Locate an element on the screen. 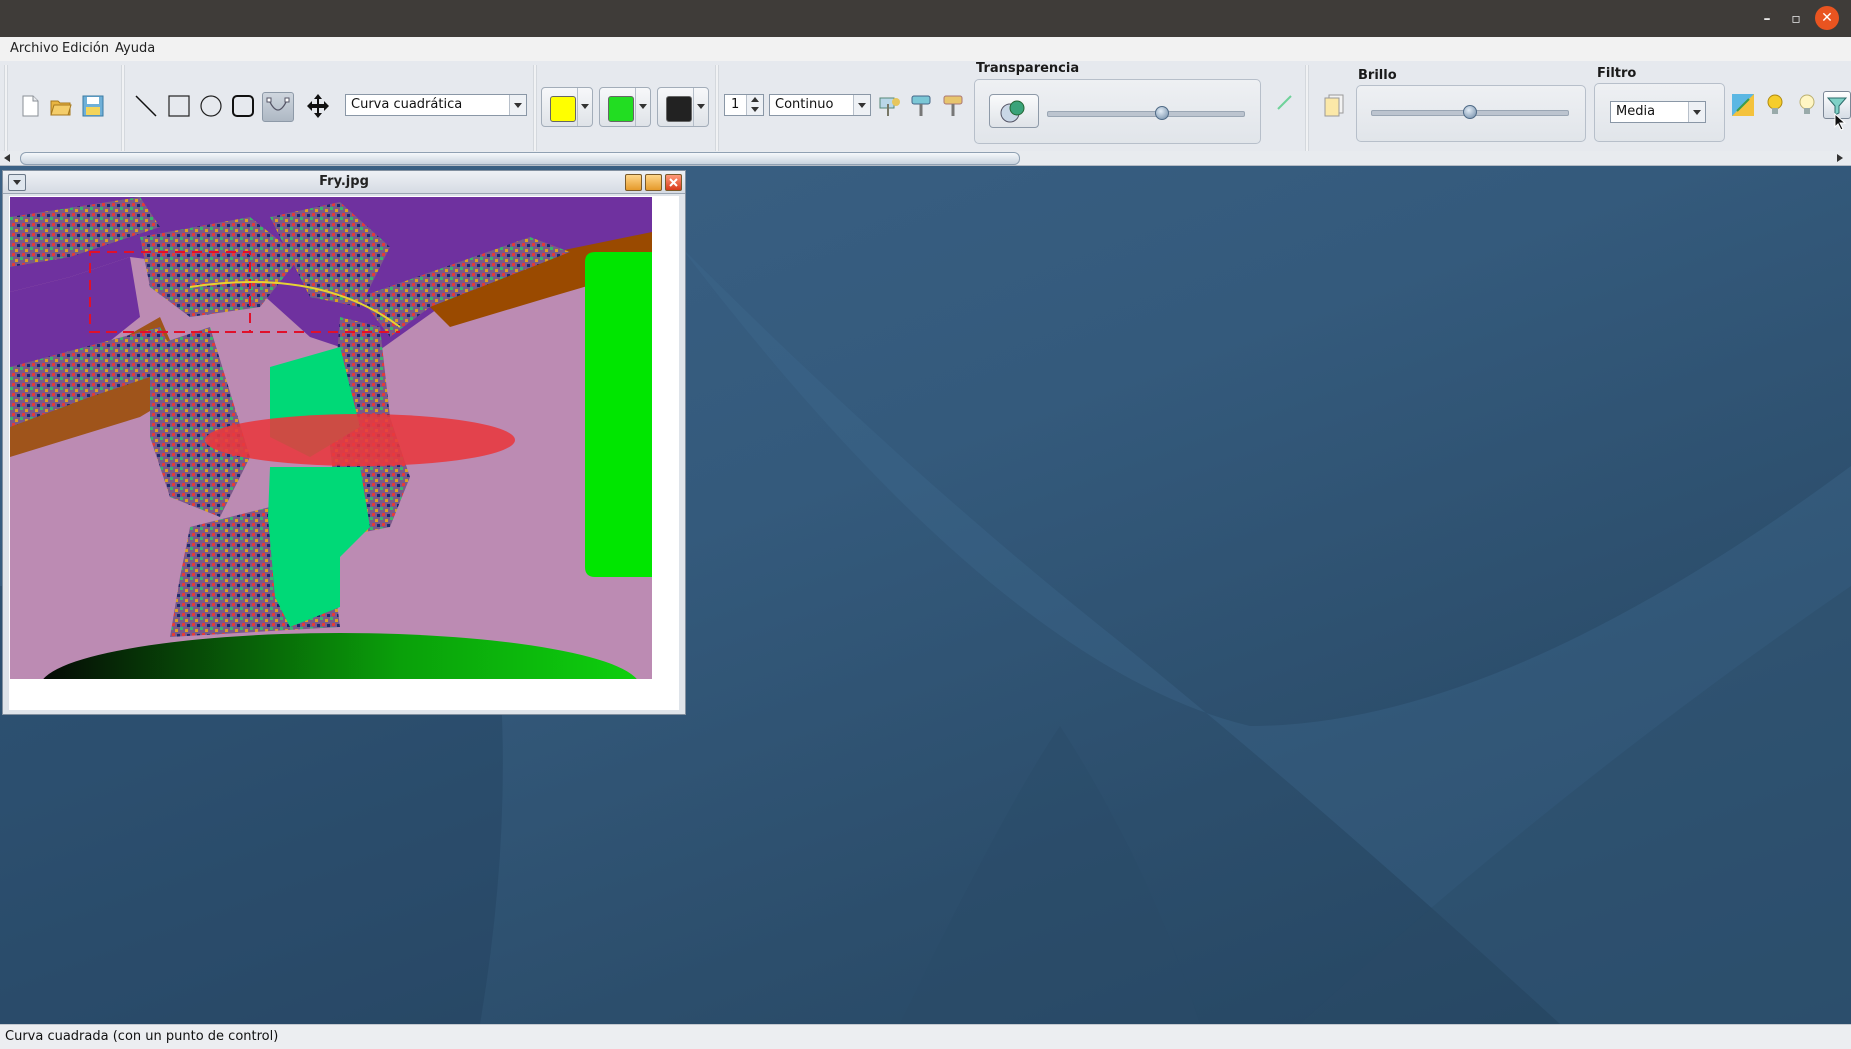  transparency-icon is located at coordinates (1012, 111).